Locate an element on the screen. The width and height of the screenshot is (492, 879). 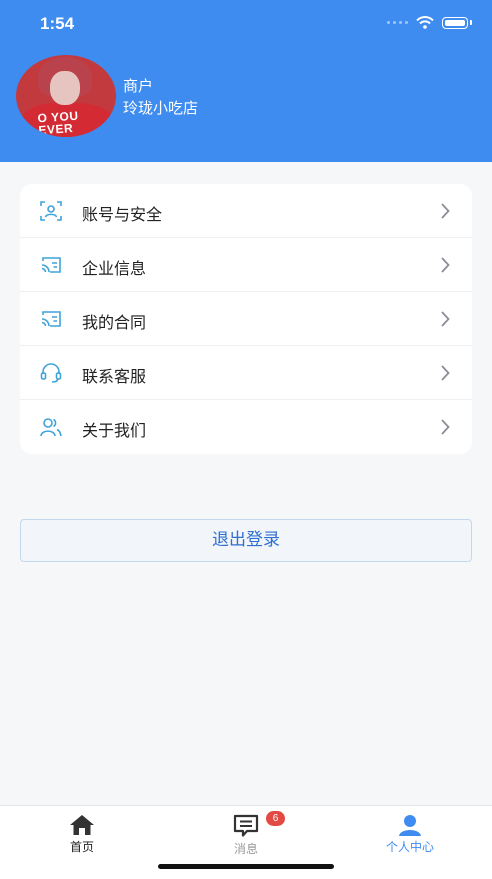
signal-icon is located at coordinates (397, 22).